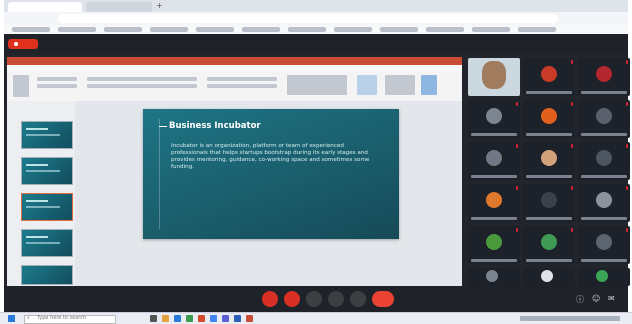 Image resolution: width=632 pixels, height=324 pixels. What do you see at coordinates (142, 79) in the screenshot?
I see `font-controls` at bounding box center [142, 79].